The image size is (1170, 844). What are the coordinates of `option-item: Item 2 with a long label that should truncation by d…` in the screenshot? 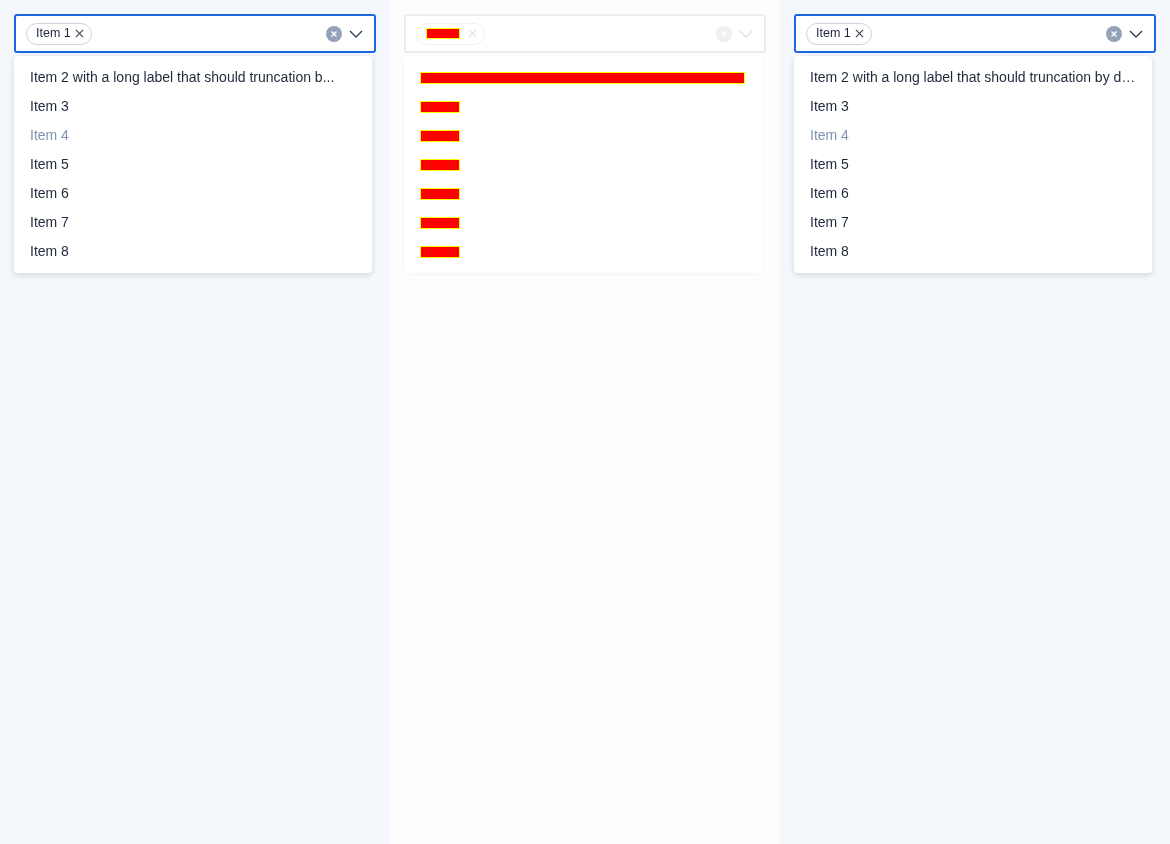 It's located at (973, 77).